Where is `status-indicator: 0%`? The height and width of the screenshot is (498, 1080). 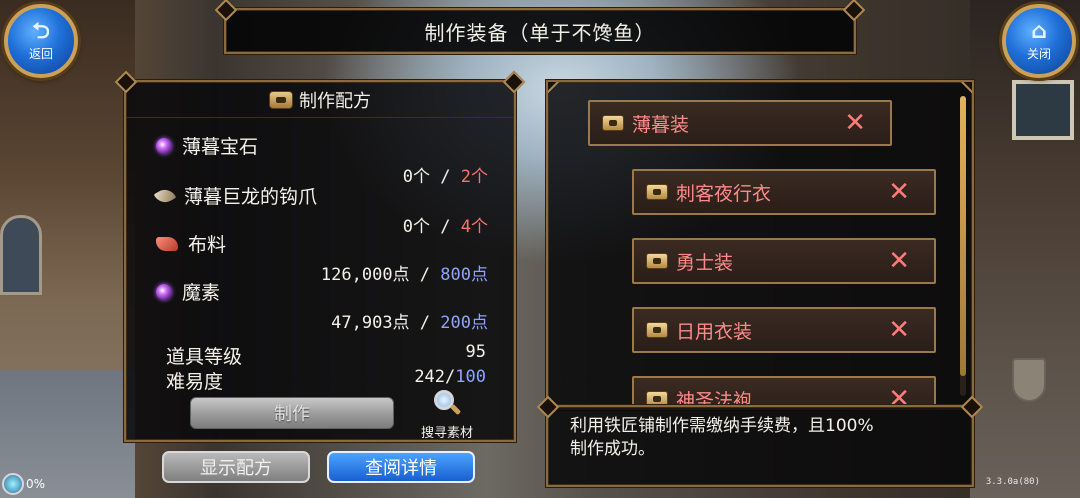
status-indicator: 0% is located at coordinates (23, 484).